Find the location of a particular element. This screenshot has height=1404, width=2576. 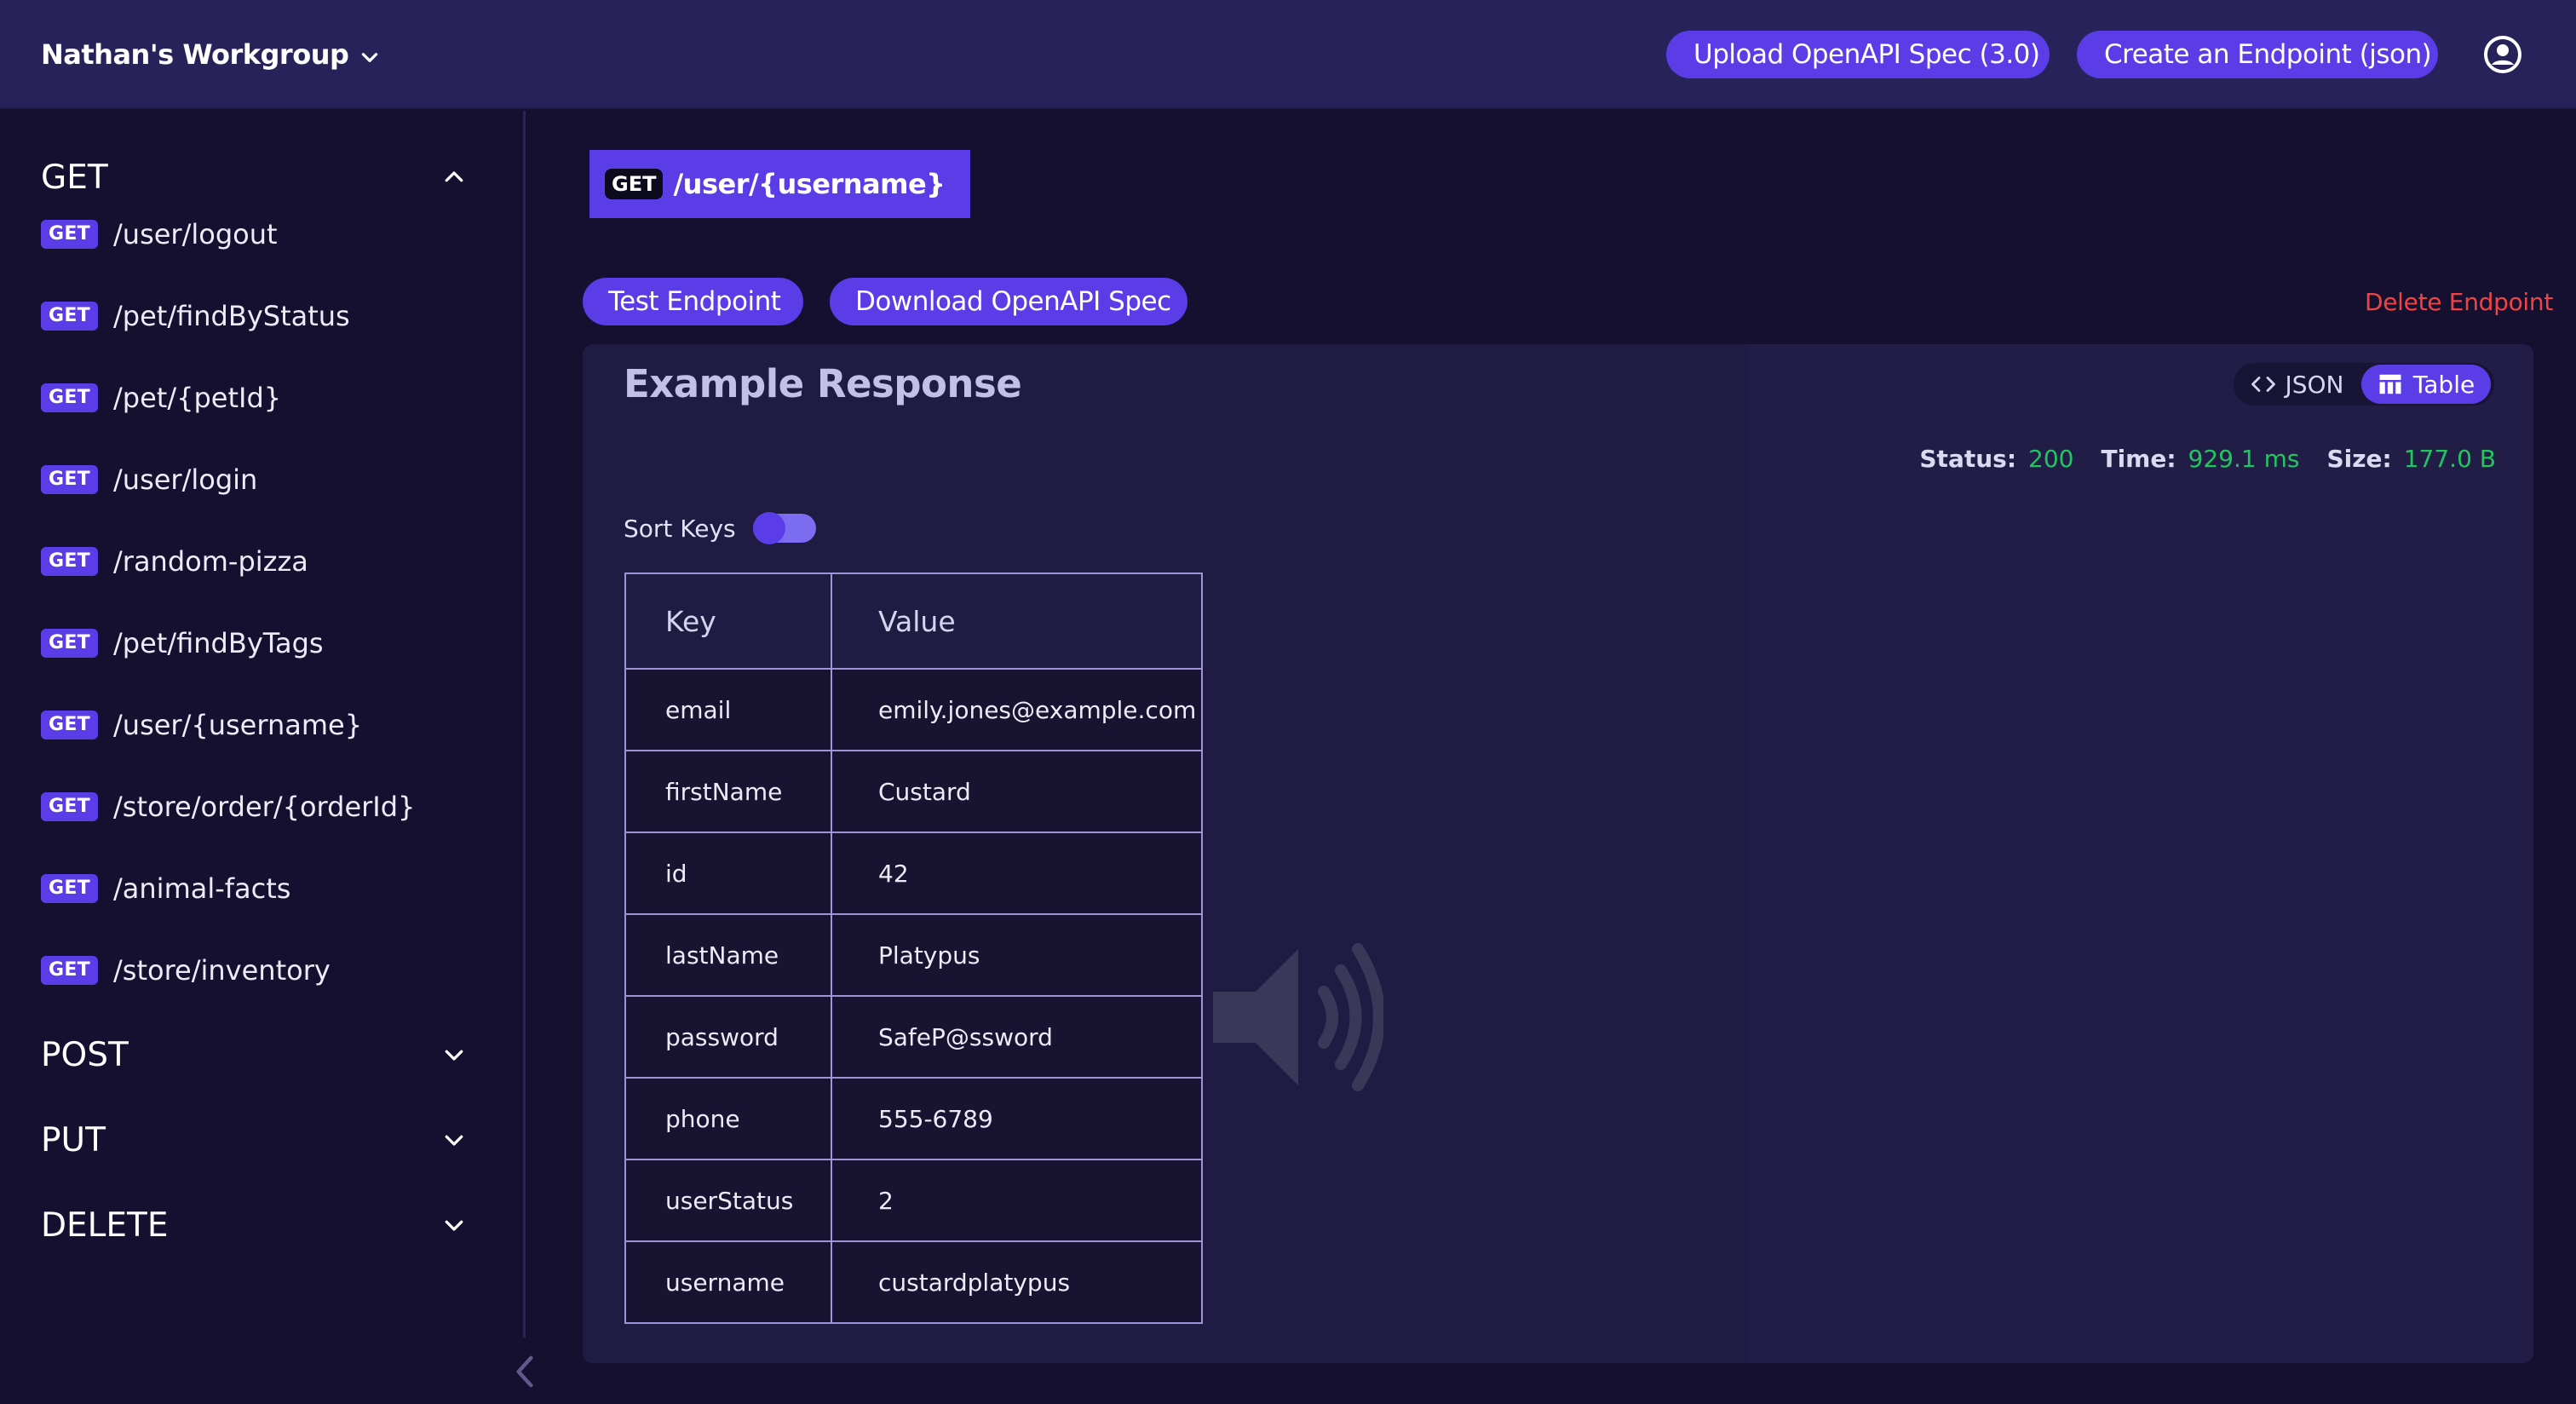

value-cell: Custard is located at coordinates (1017, 791).